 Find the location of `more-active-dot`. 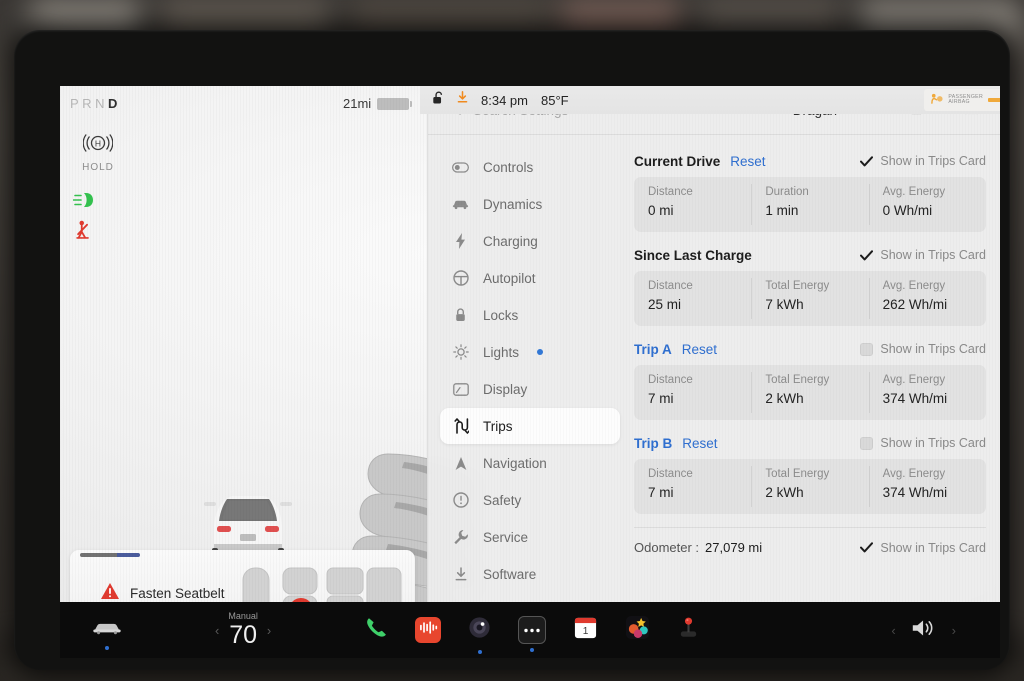

more-active-dot is located at coordinates (532, 650).